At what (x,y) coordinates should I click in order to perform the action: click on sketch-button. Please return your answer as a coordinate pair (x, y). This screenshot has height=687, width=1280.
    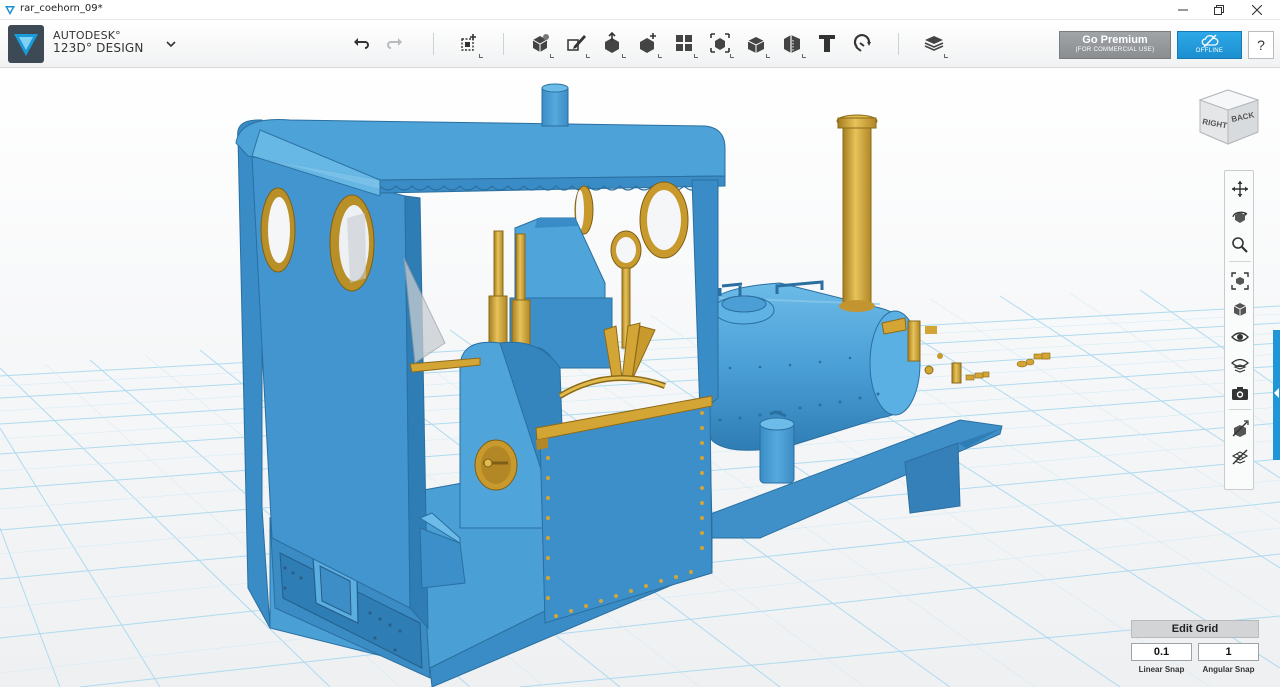
    Looking at the image, I should click on (577, 44).